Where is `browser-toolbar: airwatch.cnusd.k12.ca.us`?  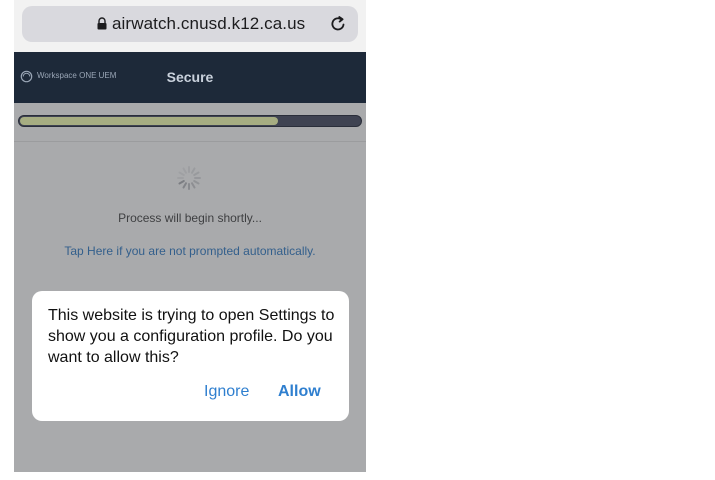
browser-toolbar: airwatch.cnusd.k12.ca.us is located at coordinates (190, 26).